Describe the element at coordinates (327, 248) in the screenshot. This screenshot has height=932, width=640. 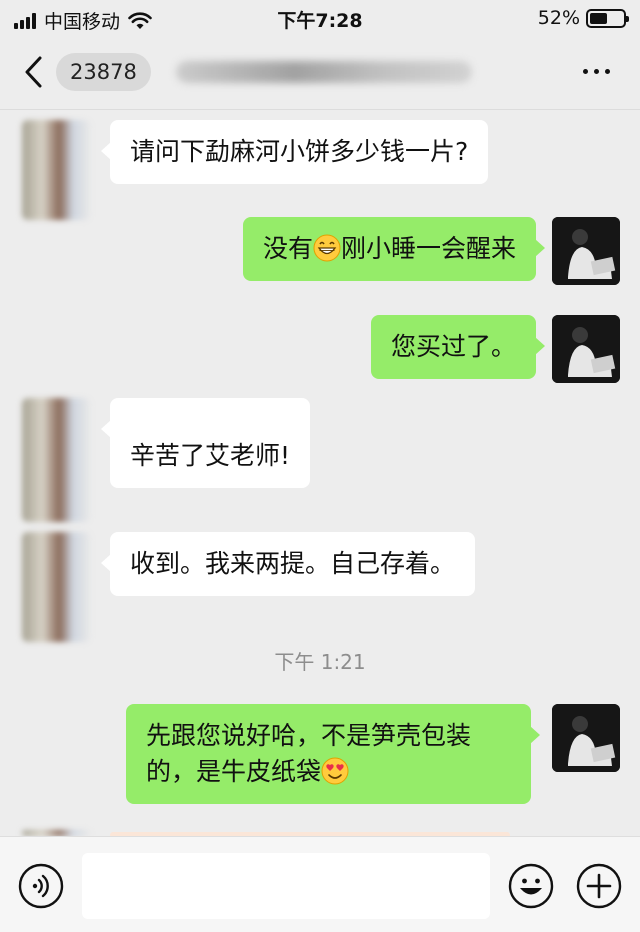
I see `grinning-face-emoji-icon` at that location.